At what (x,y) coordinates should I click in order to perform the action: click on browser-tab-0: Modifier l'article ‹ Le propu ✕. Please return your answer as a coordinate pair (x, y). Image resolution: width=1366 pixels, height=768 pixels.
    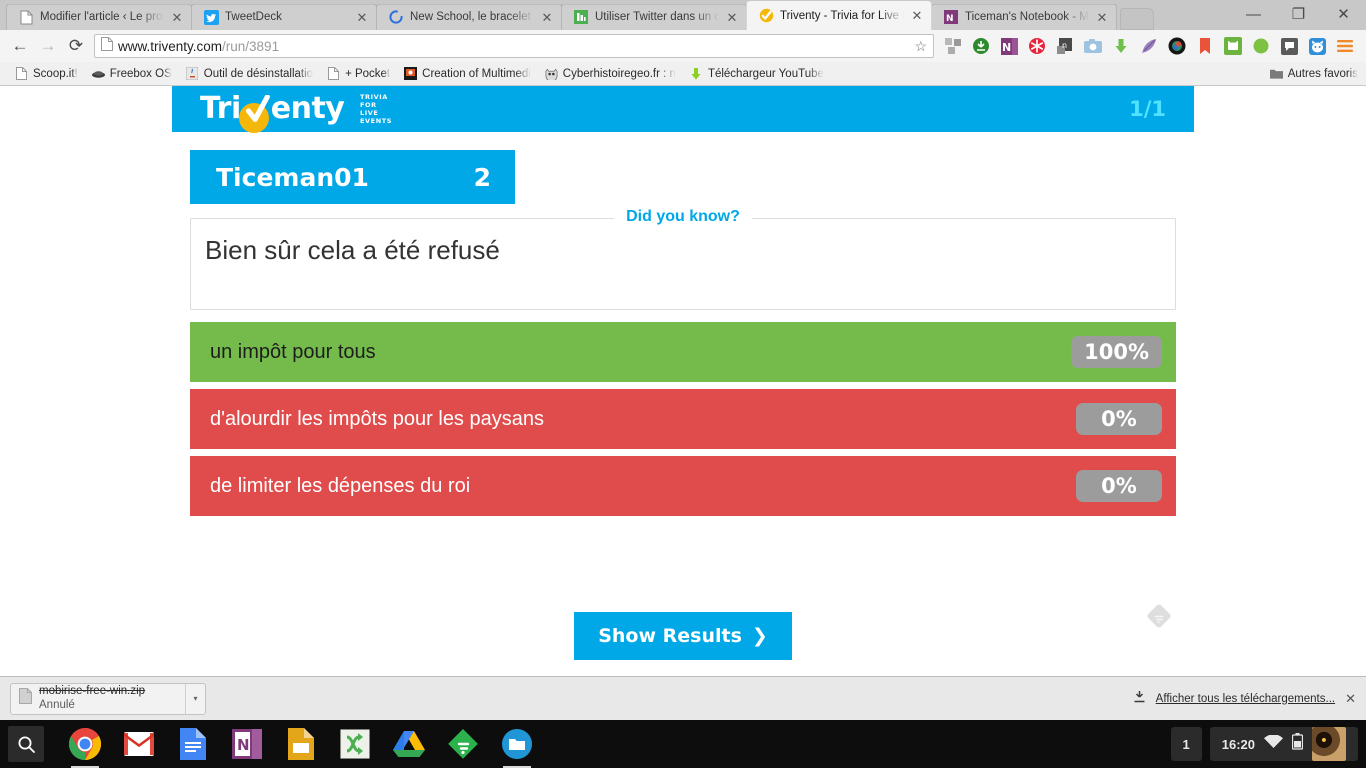
    Looking at the image, I should click on (99, 17).